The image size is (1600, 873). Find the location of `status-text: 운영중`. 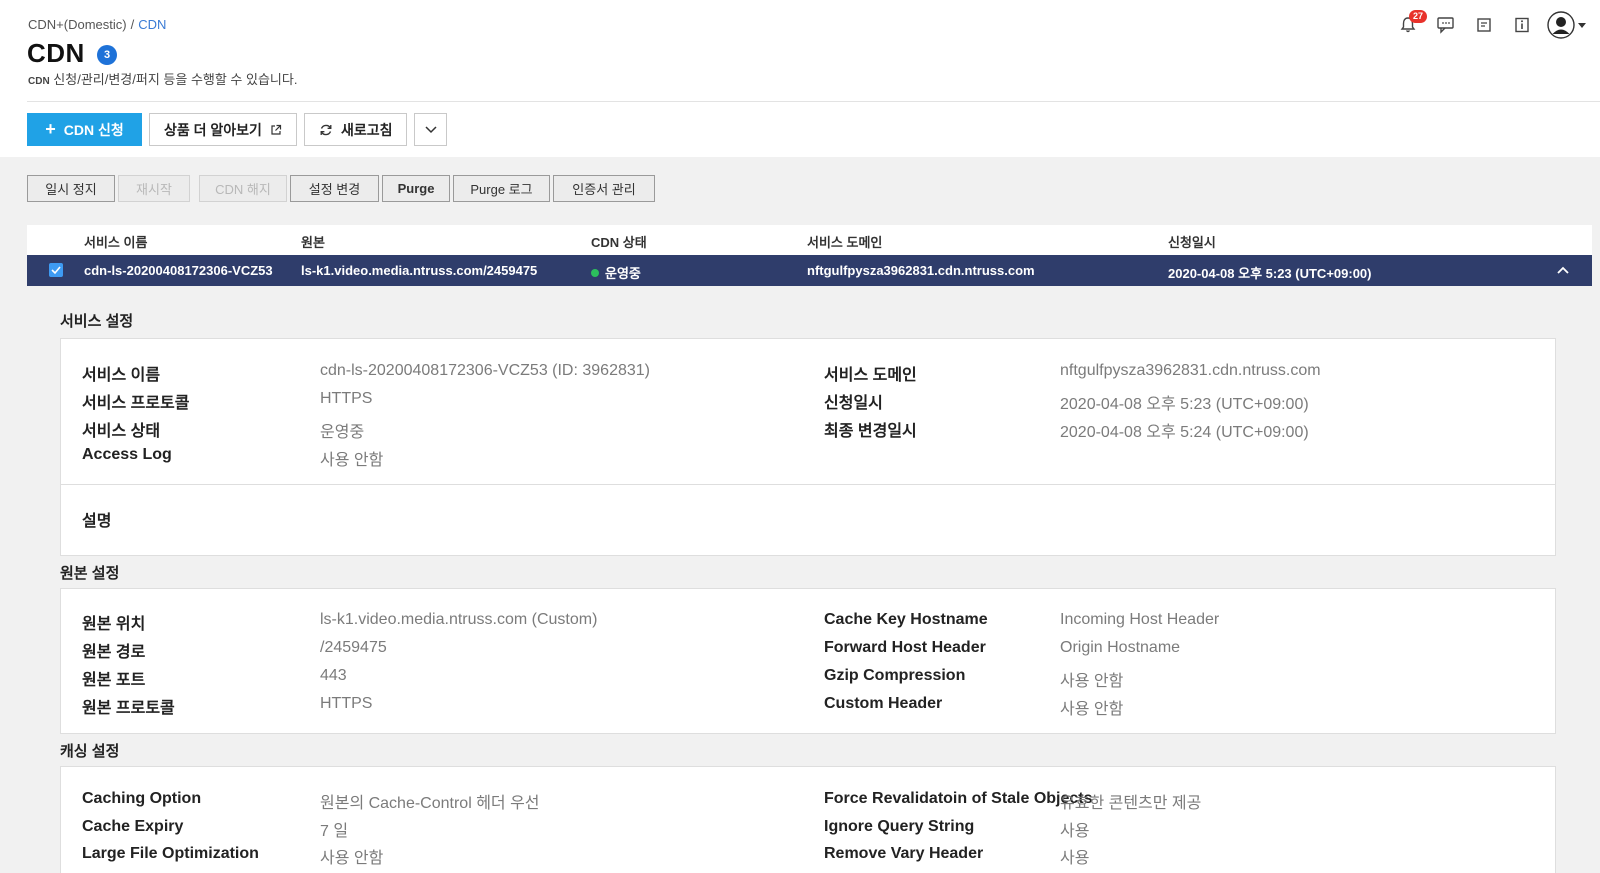

status-text: 운영중 is located at coordinates (623, 273).